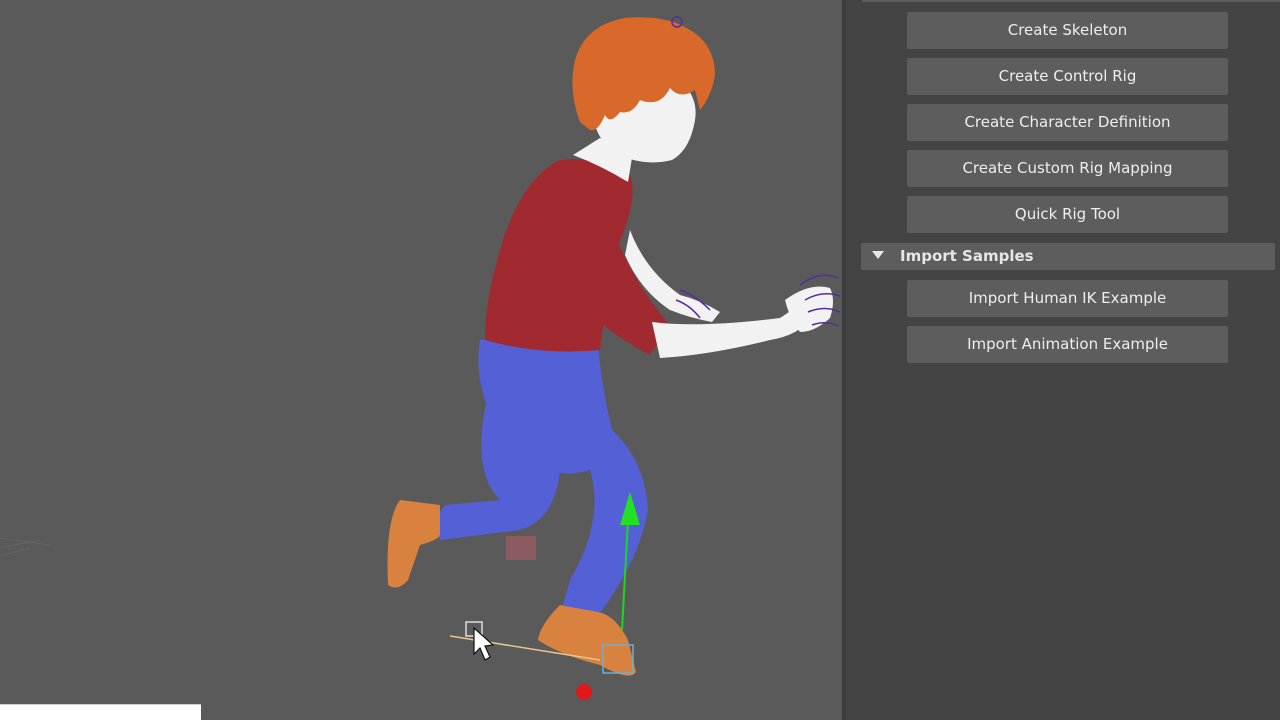  I want to click on foot-pivot, so click(584, 692).